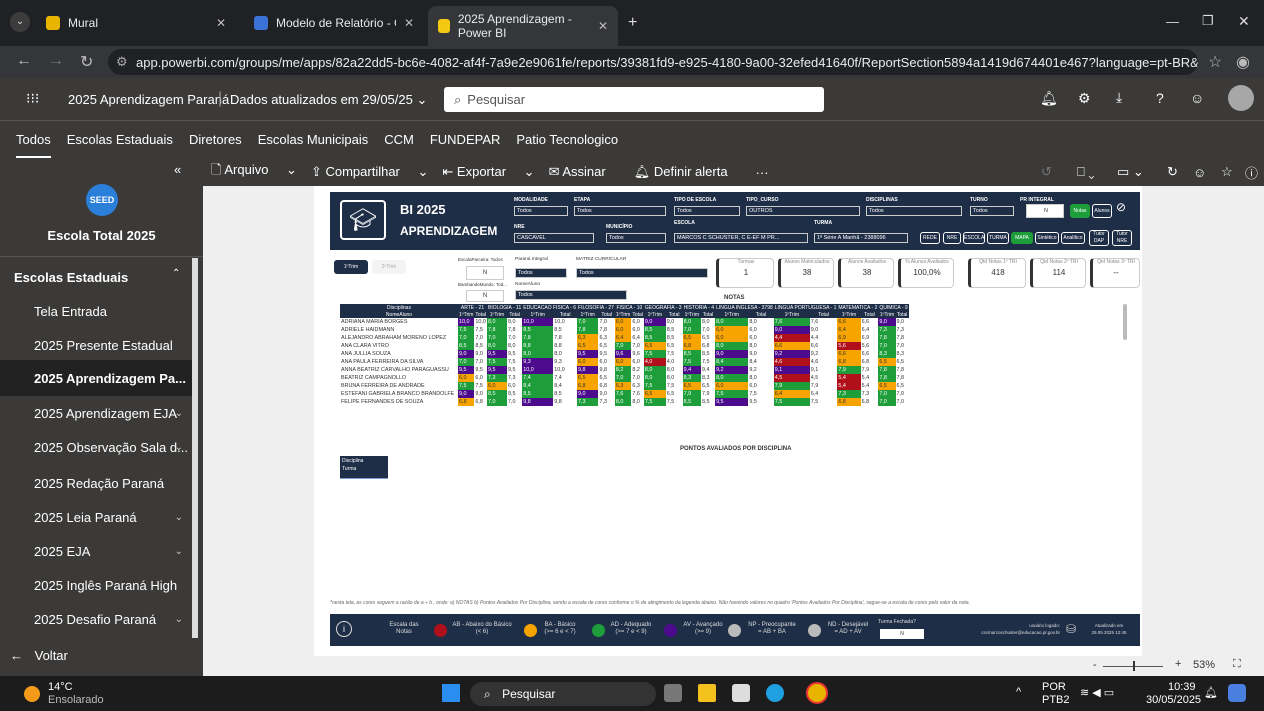  I want to click on tab-search-dropdown-icon: ⌄, so click(20, 22).